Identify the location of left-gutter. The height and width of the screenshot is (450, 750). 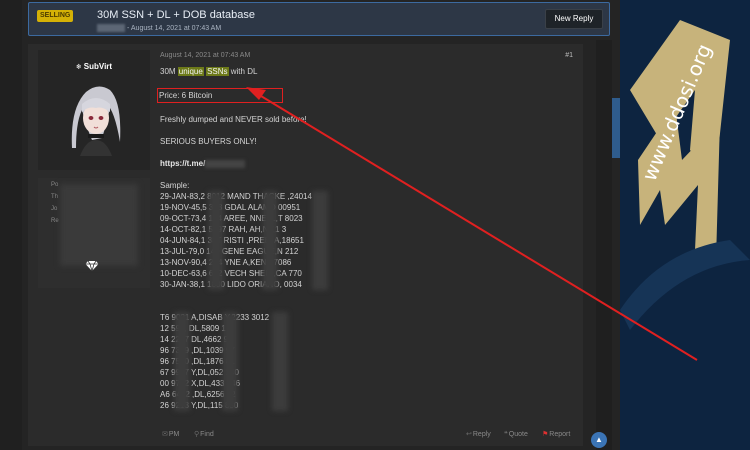
(11, 225).